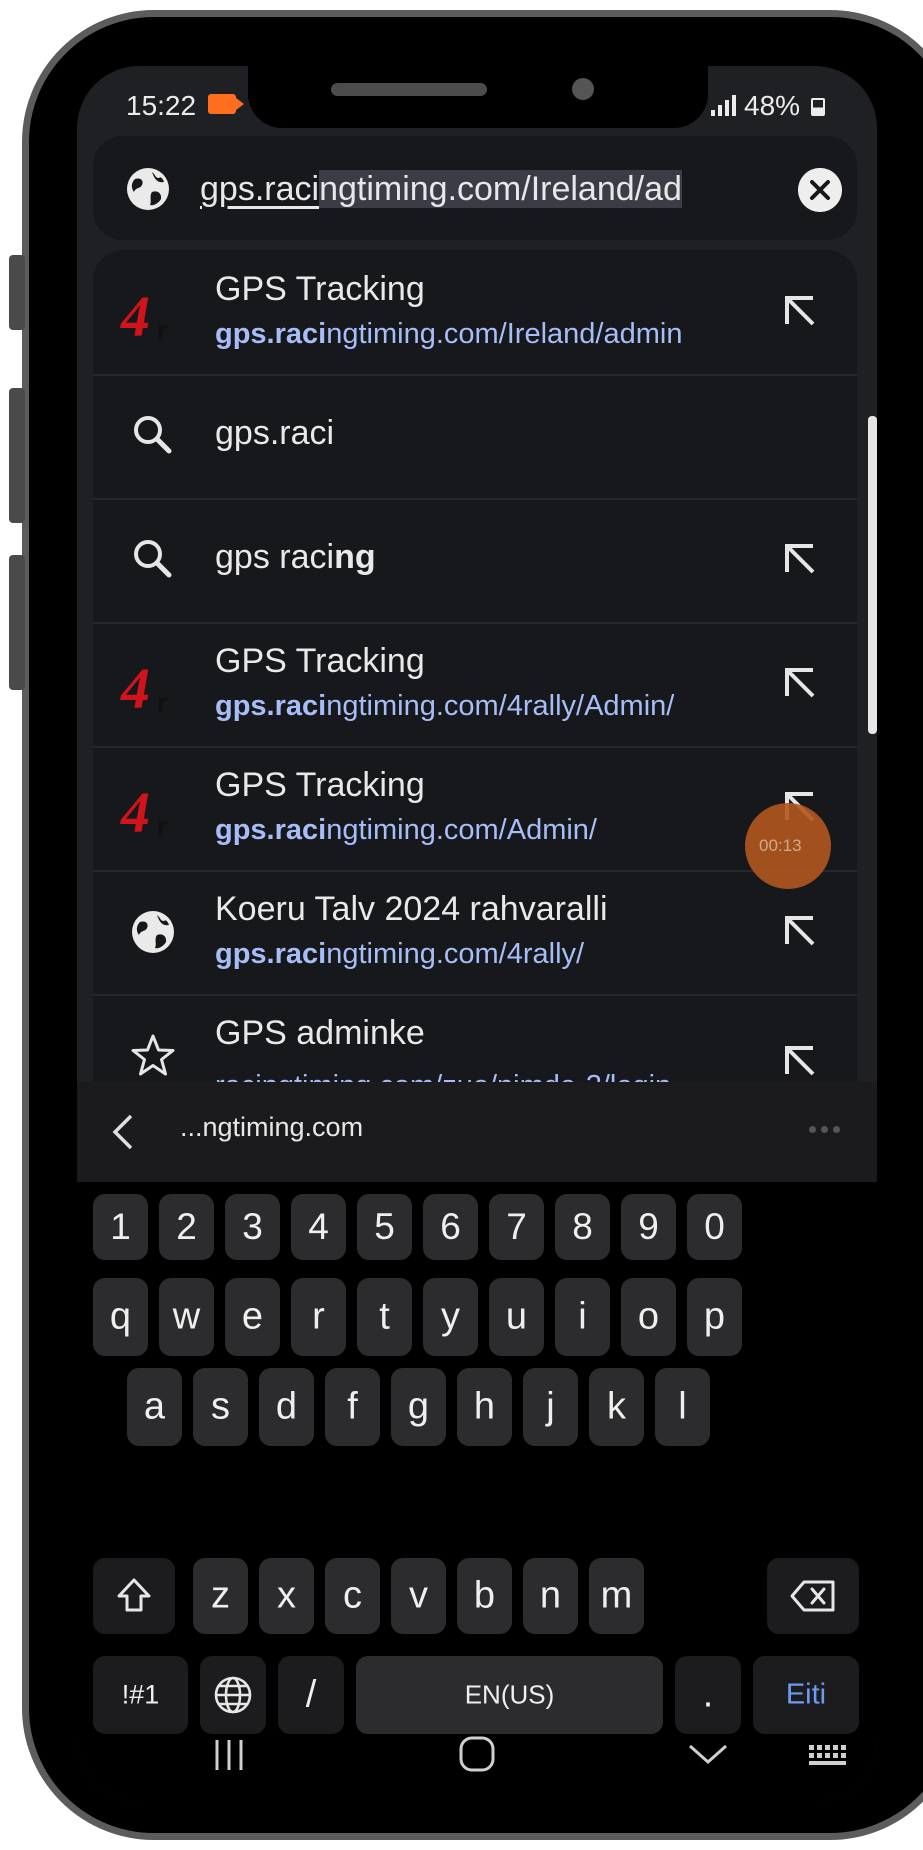 This screenshot has height=1850, width=923. I want to click on recent-apps-icon, so click(229, 1755).